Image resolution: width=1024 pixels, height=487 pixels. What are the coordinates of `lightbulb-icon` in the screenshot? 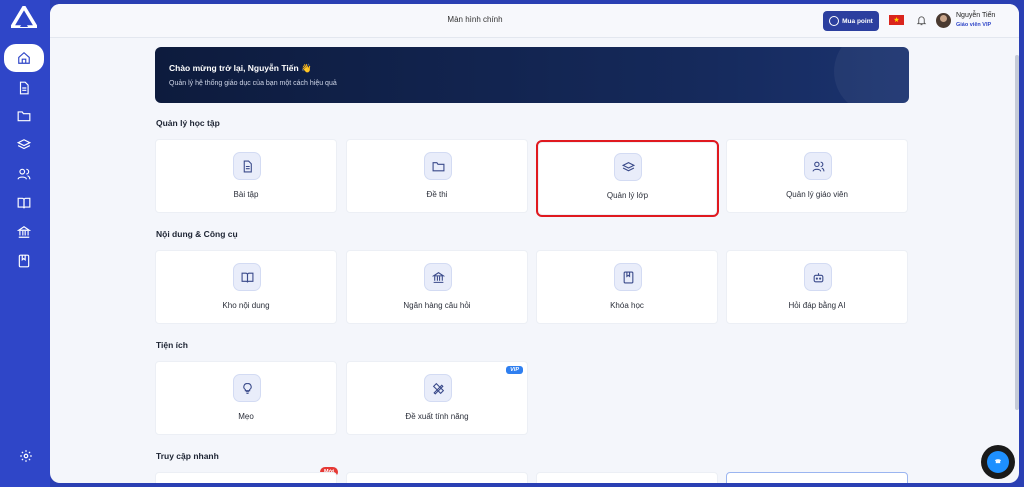 It's located at (247, 388).